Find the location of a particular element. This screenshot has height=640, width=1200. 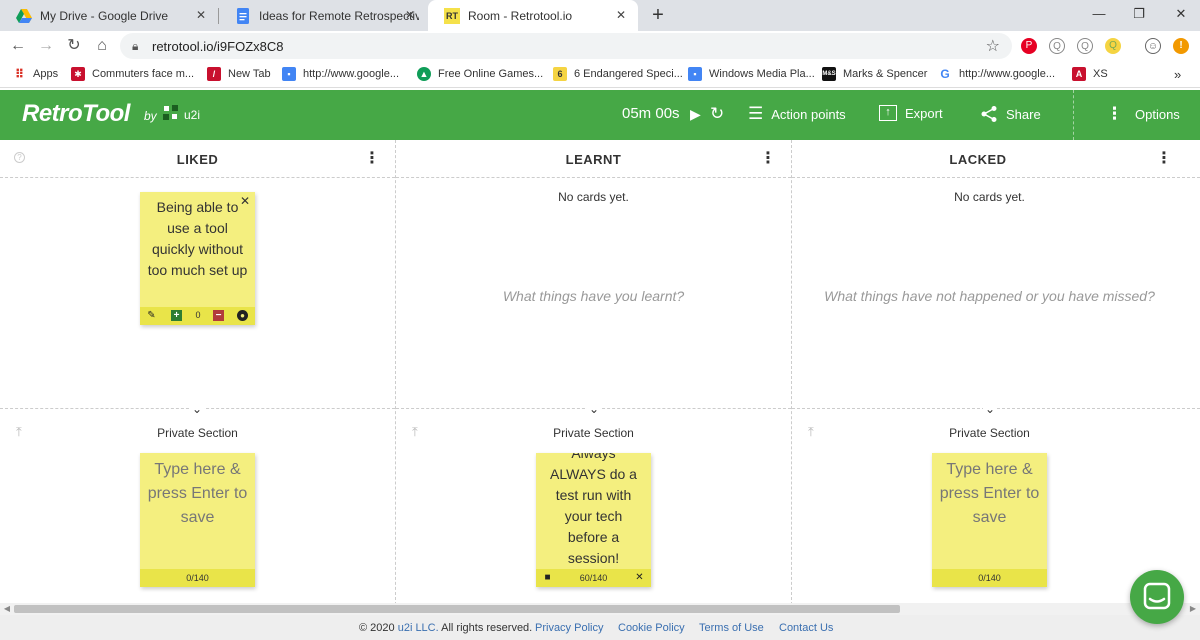

update-alert-icon: ! is located at coordinates (1181, 46).